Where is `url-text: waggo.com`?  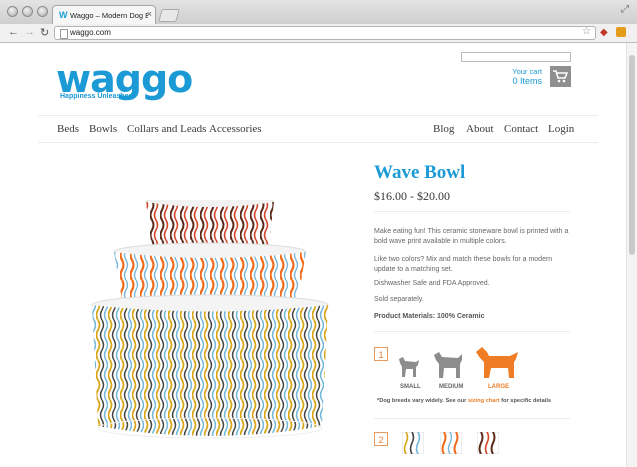
url-text: waggo.com is located at coordinates (90, 32).